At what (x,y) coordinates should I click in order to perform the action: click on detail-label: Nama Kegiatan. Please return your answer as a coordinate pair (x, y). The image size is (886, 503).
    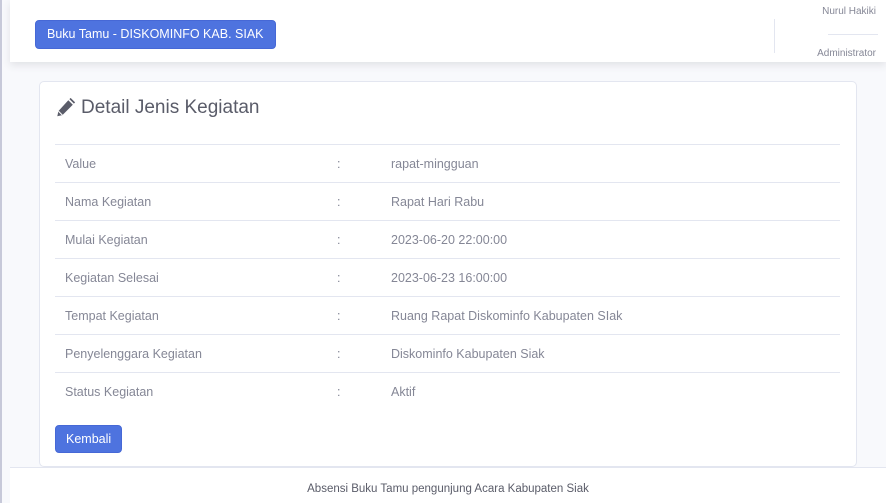
    Looking at the image, I should click on (196, 201).